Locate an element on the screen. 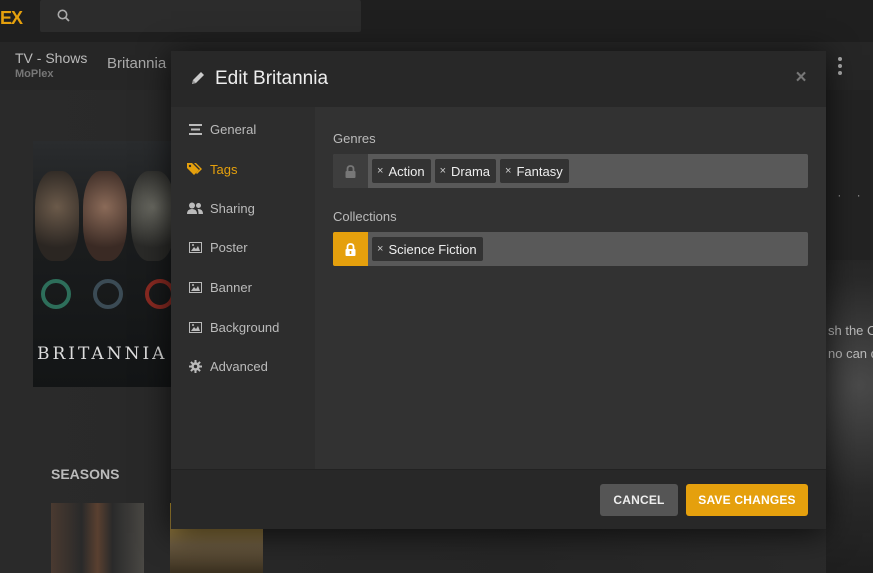 The image size is (873, 573). nav-item-label: Poster is located at coordinates (229, 247).